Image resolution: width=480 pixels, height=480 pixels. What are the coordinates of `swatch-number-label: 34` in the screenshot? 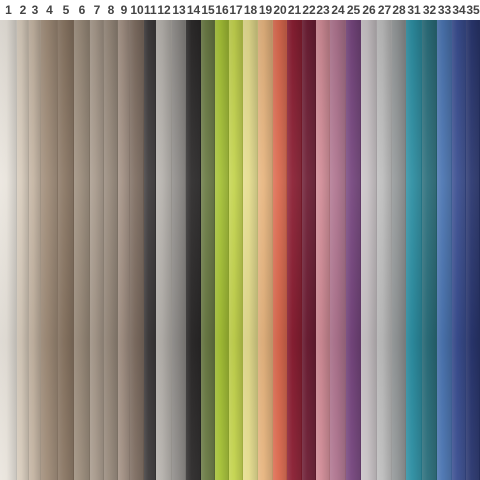 It's located at (459, 10).